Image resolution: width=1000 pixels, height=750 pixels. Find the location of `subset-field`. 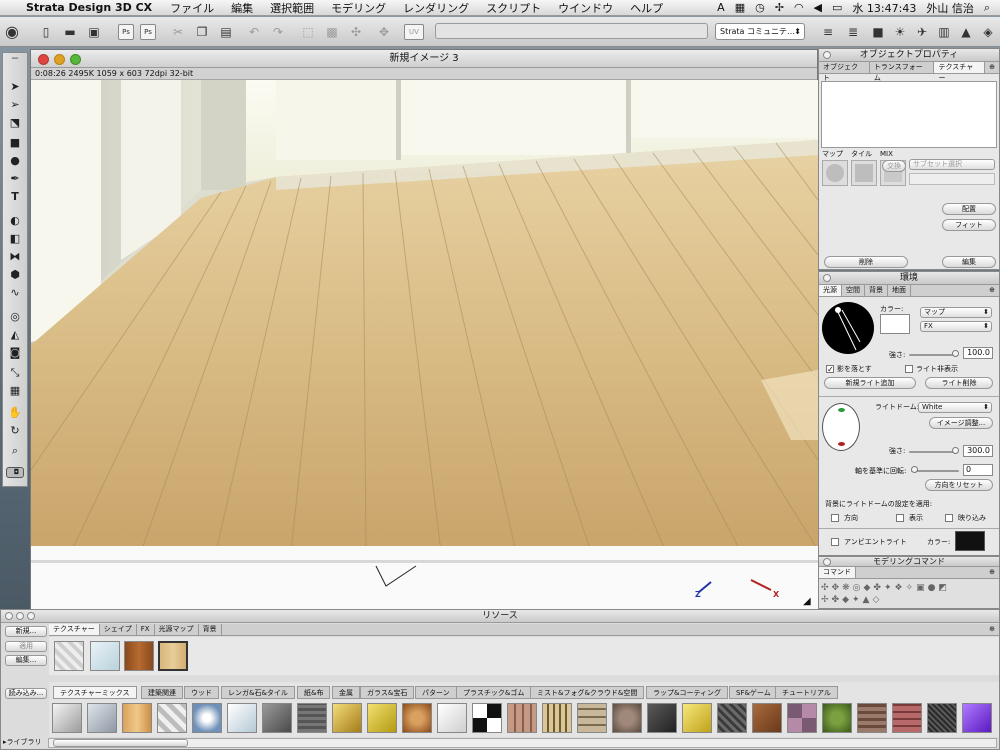

subset-field is located at coordinates (952, 179).